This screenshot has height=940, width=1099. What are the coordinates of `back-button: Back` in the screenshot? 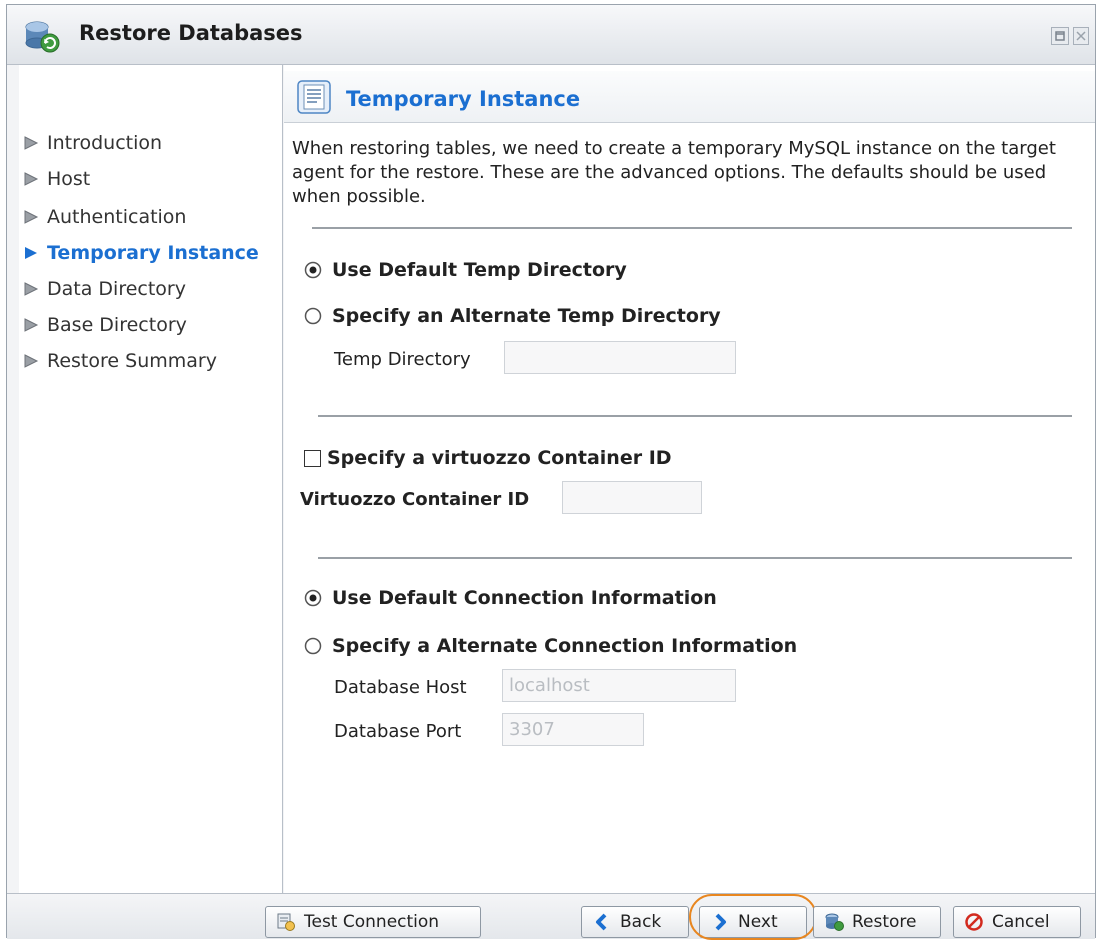 It's located at (635, 922).